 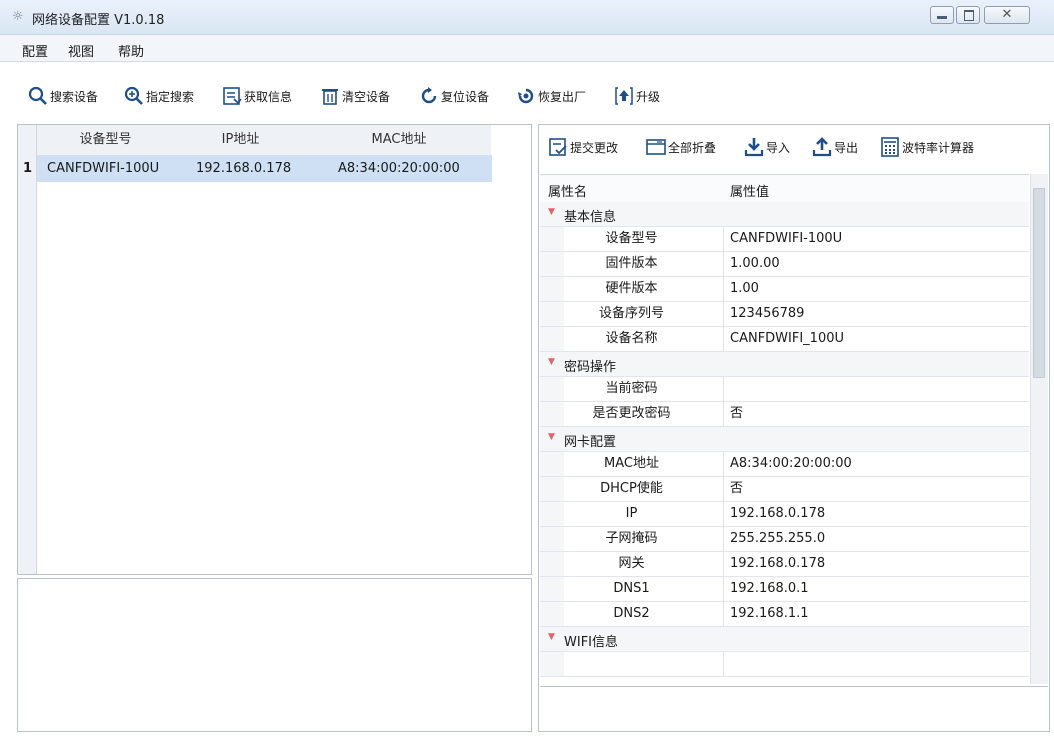 What do you see at coordinates (769, 589) in the screenshot?
I see `property-value: 192.168.0.1` at bounding box center [769, 589].